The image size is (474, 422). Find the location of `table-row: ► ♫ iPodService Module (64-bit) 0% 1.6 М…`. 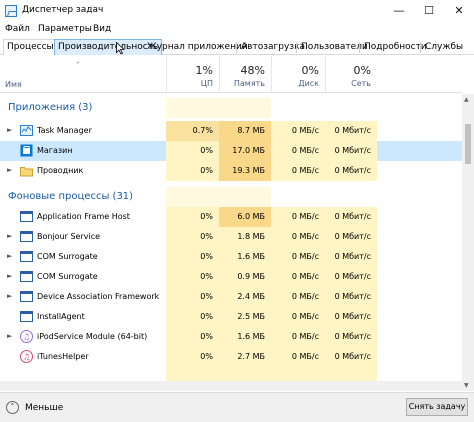

table-row: ► ♫ iPodService Module (64-bit) 0% 1.6 М… is located at coordinates (231, 337).